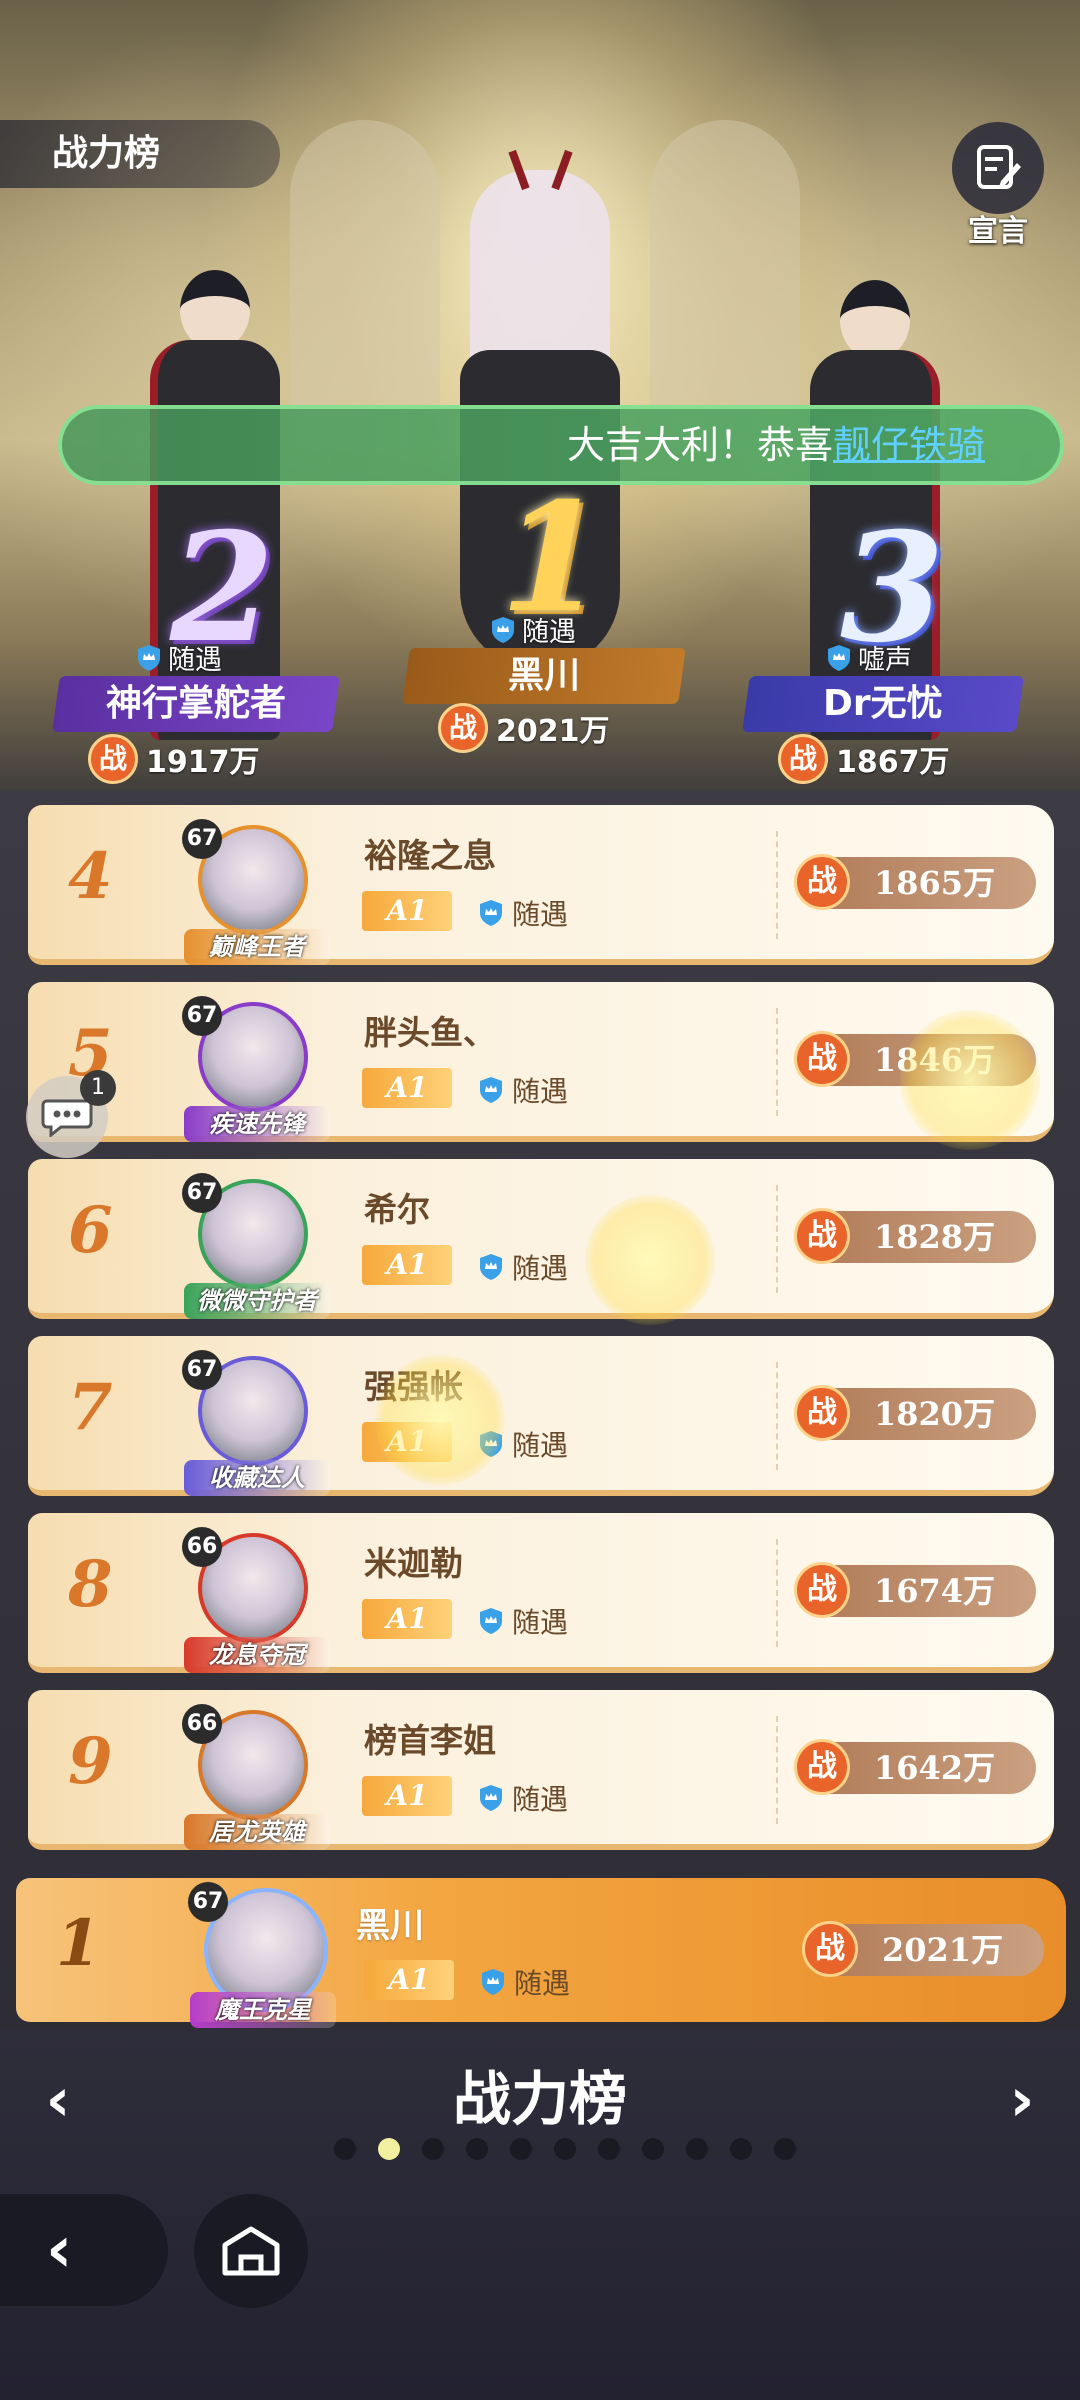 The image size is (1080, 2400). What do you see at coordinates (202, 1193) in the screenshot?
I see `player-level: 67` at bounding box center [202, 1193].